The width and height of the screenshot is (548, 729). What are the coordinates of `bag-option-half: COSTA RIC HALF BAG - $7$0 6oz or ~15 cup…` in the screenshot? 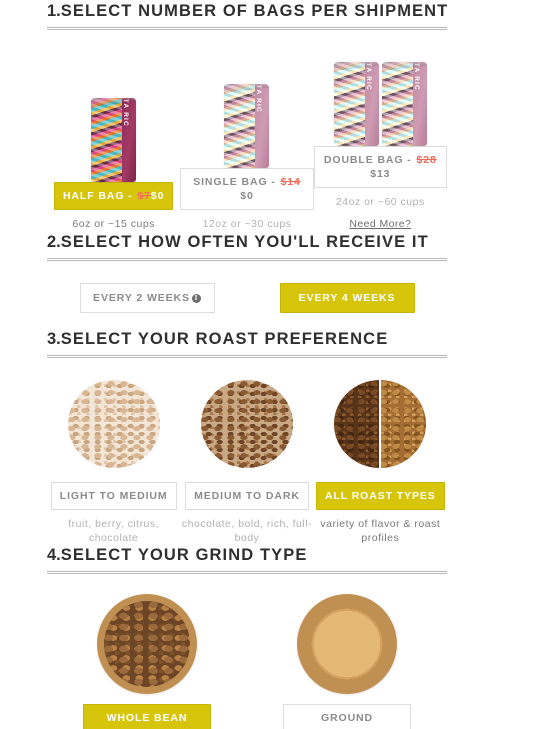 It's located at (113, 158).